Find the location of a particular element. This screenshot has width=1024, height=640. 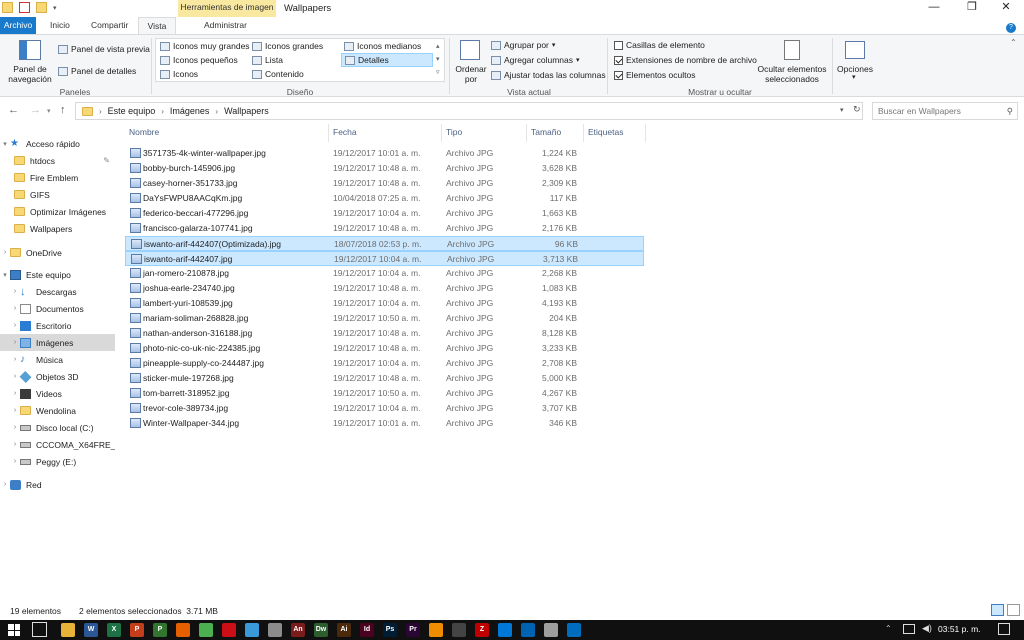

new-folder-icon is located at coordinates (41, 7).